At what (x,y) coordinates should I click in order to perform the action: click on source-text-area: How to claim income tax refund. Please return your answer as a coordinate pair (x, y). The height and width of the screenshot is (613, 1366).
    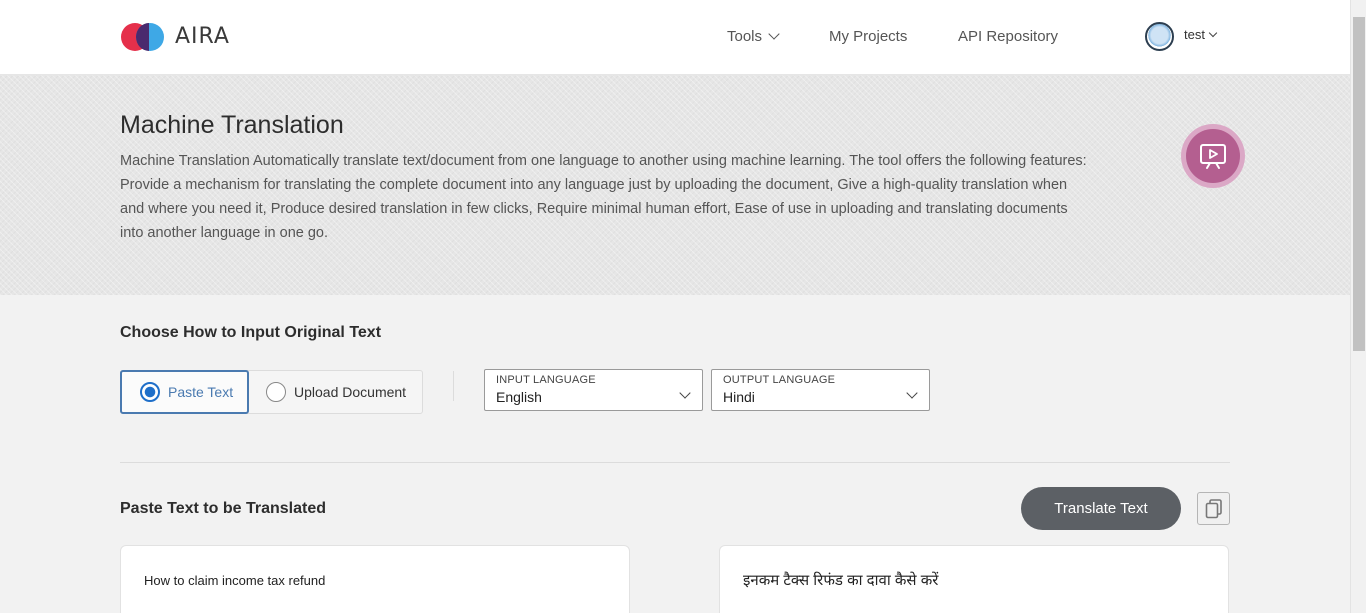
    Looking at the image, I should click on (375, 579).